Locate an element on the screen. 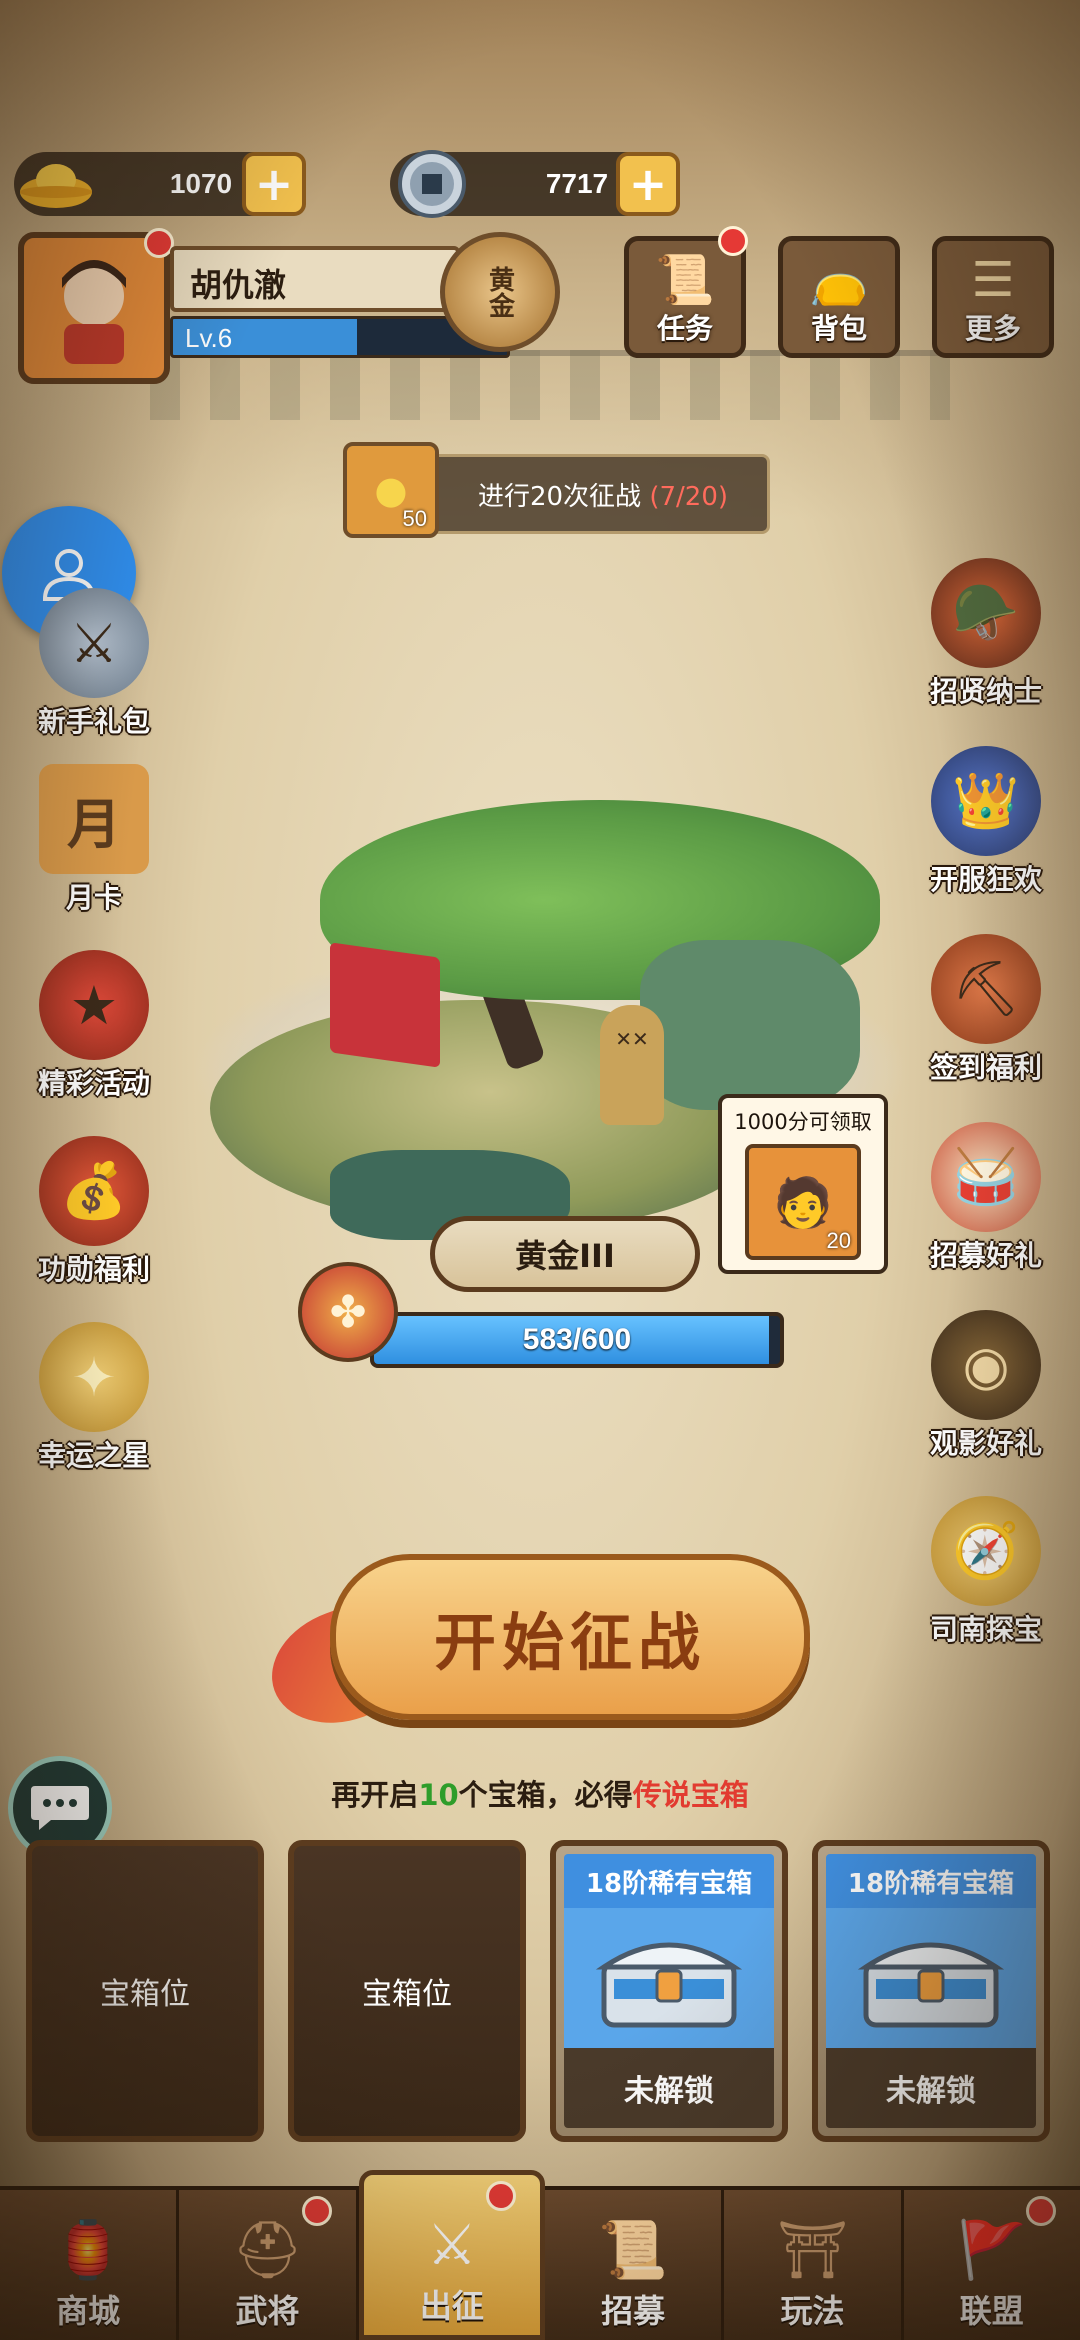  nav-battle: ⚔ 出征 is located at coordinates (451, 2255).